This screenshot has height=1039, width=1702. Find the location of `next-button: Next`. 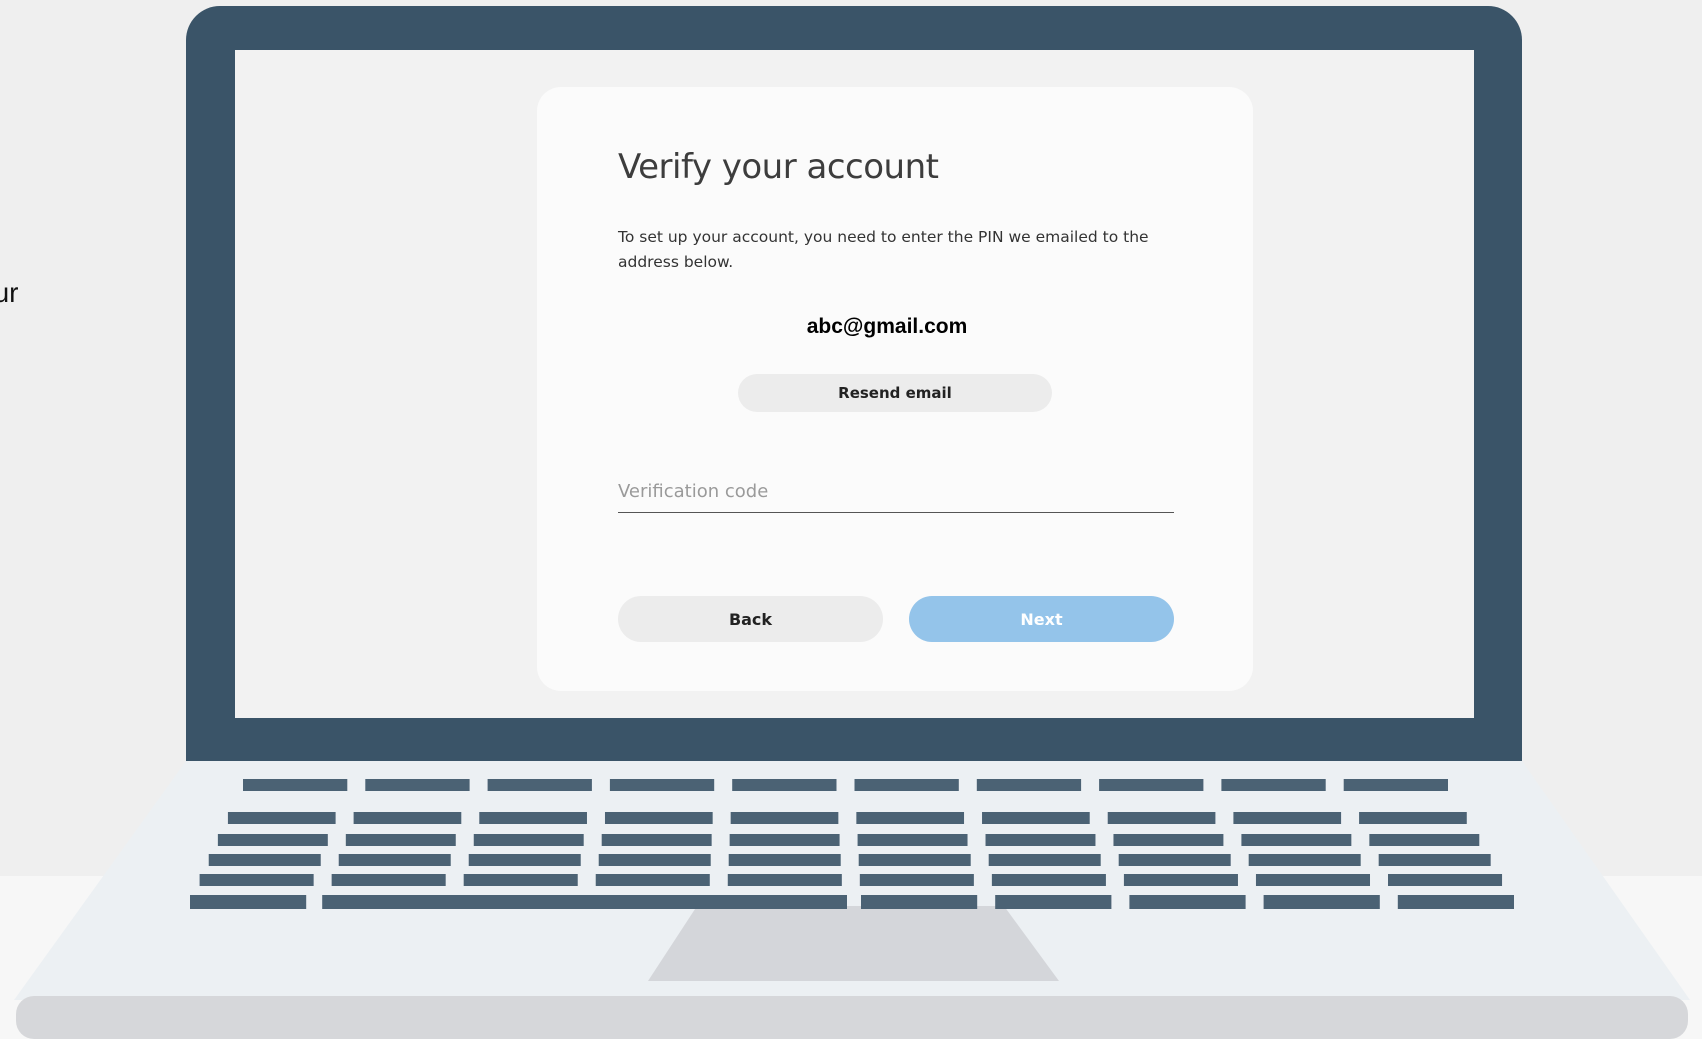

next-button: Next is located at coordinates (1041, 619).